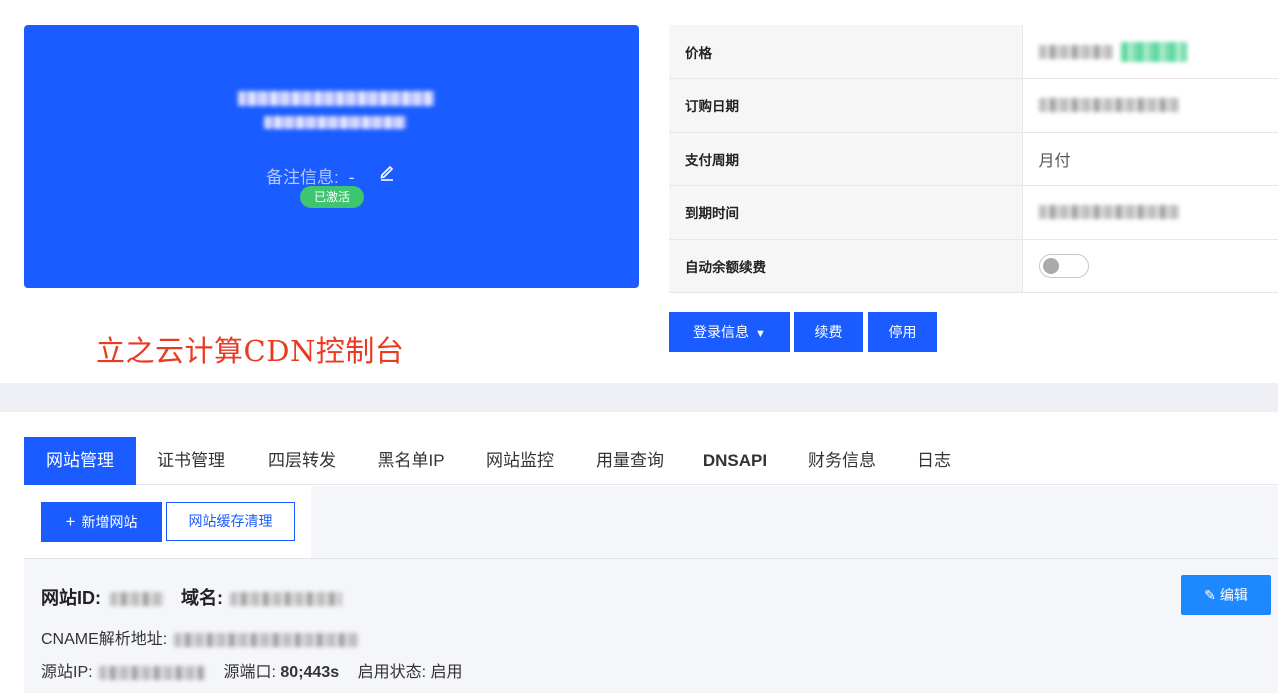  I want to click on order-date-label: 订购日期, so click(846, 105).